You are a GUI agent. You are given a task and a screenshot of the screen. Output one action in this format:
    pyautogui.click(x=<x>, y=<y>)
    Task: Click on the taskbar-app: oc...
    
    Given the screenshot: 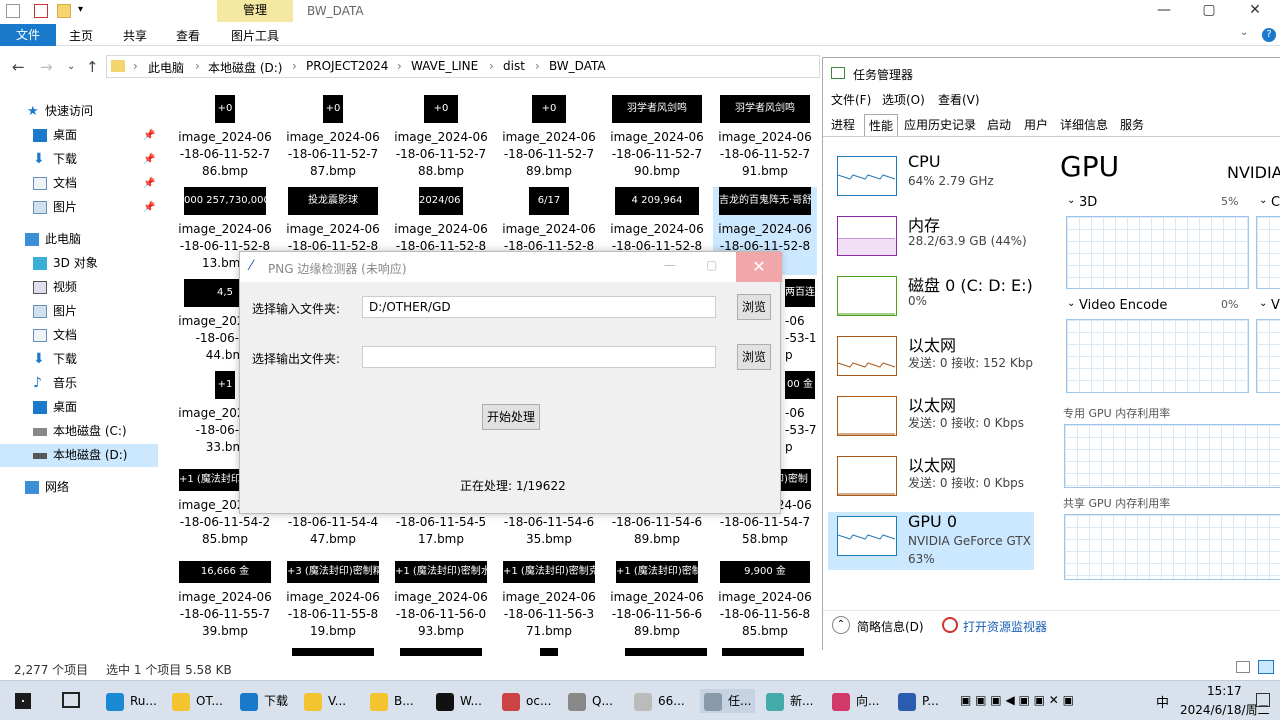 What is the action you would take?
    pyautogui.click(x=526, y=701)
    